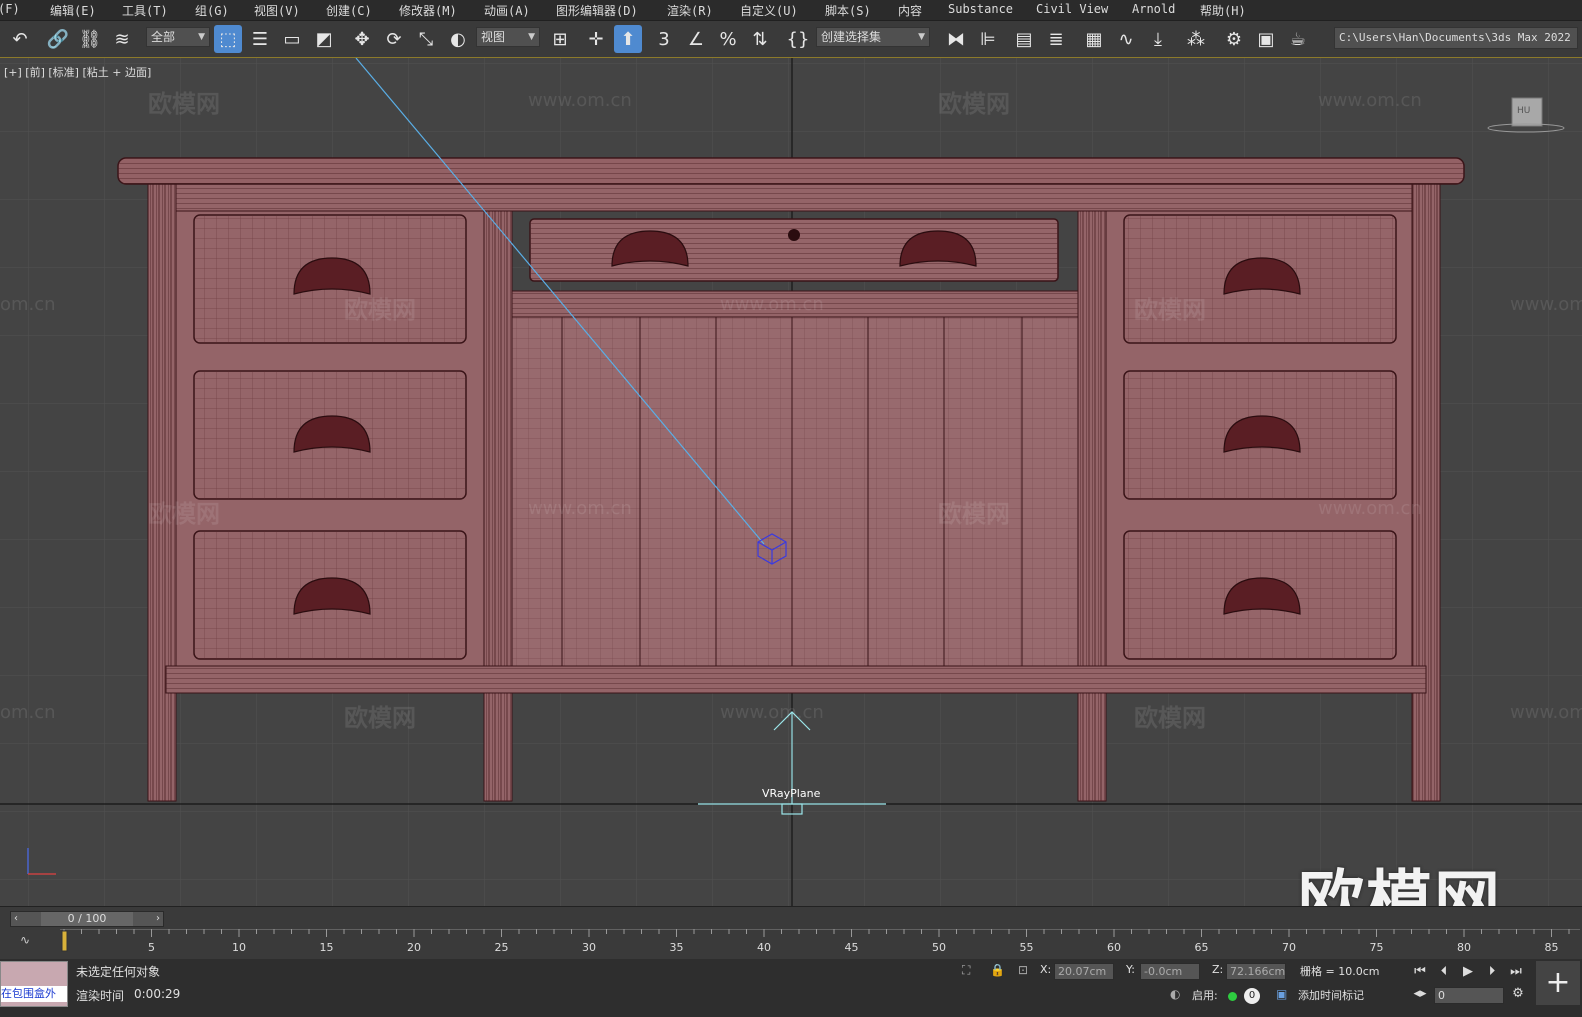 Image resolution: width=1582 pixels, height=1017 pixels. I want to click on move-icon: ✥, so click(362, 39).